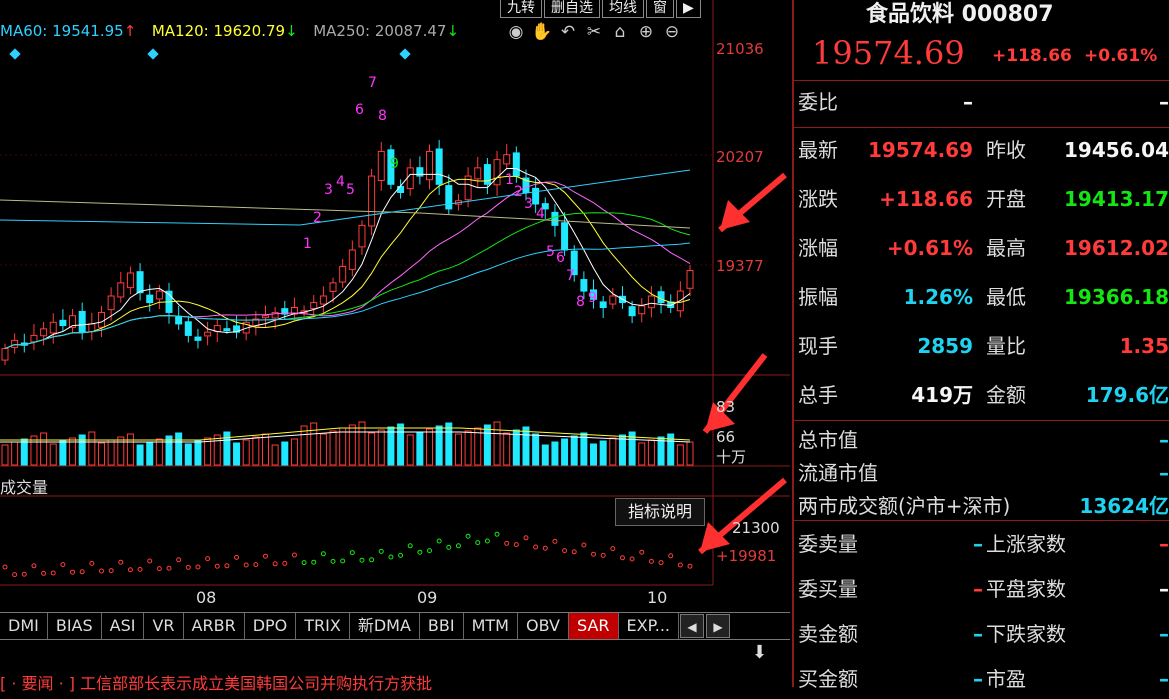  Describe the element at coordinates (568, 32) in the screenshot. I see `undo-icon: ↶` at that location.